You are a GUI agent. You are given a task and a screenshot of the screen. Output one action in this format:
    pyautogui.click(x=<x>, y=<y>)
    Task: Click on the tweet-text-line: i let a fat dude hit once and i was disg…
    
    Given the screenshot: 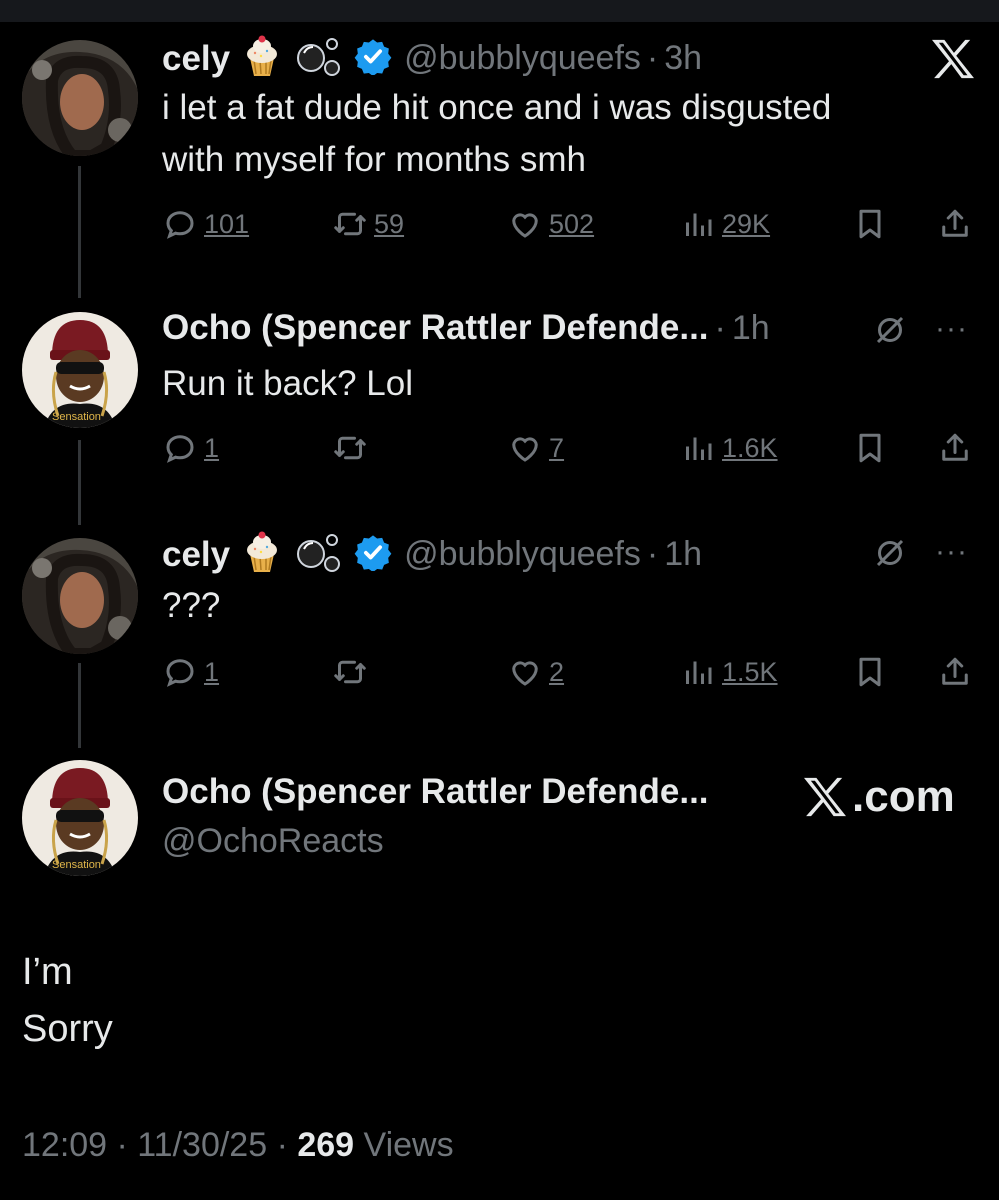 What is the action you would take?
    pyautogui.click(x=497, y=107)
    